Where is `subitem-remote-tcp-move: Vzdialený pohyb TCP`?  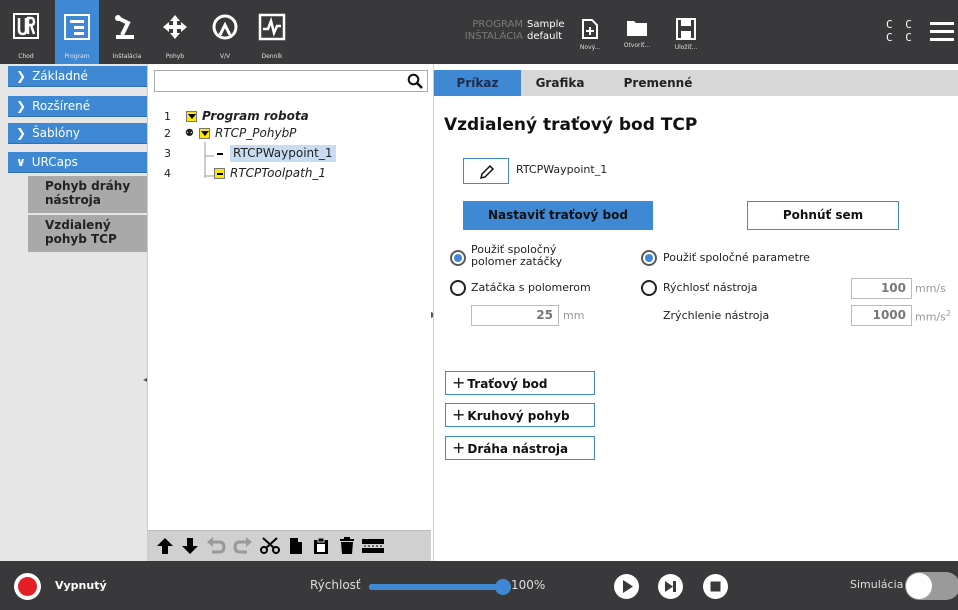 subitem-remote-tcp-move: Vzdialený pohyb TCP is located at coordinates (87, 233).